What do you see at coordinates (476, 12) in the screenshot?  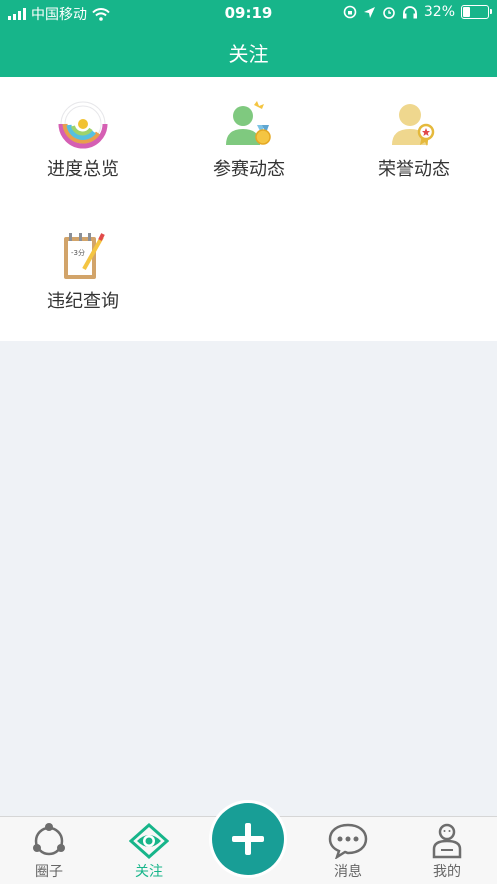 I see `battery-icon` at bounding box center [476, 12].